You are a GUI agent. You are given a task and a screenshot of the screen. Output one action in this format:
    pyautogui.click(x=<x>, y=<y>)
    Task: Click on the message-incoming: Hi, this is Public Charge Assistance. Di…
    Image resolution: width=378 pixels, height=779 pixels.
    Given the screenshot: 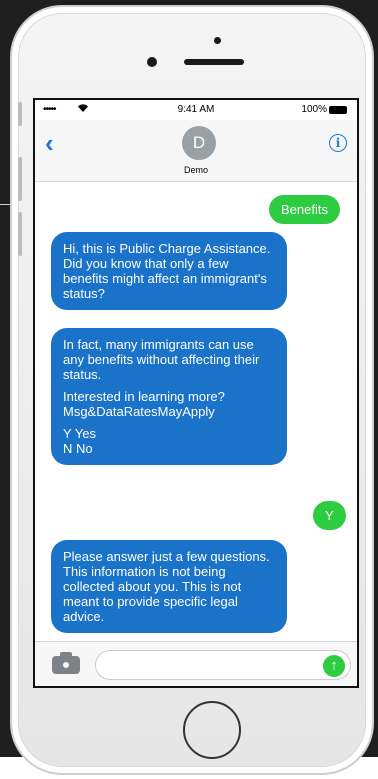 What is the action you would take?
    pyautogui.click(x=169, y=271)
    